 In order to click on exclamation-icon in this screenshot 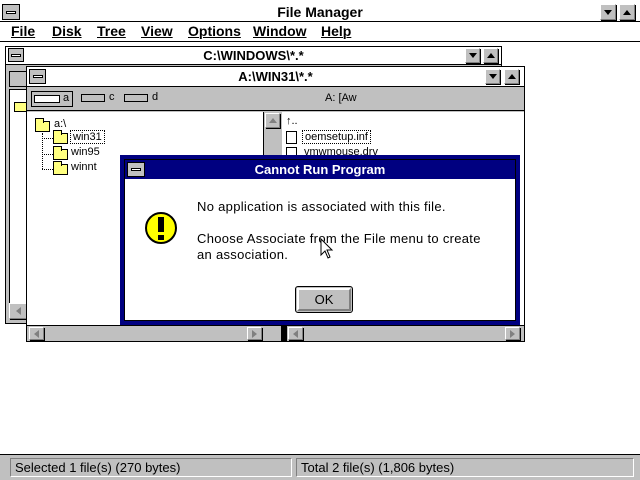, I will do `click(161, 228)`.